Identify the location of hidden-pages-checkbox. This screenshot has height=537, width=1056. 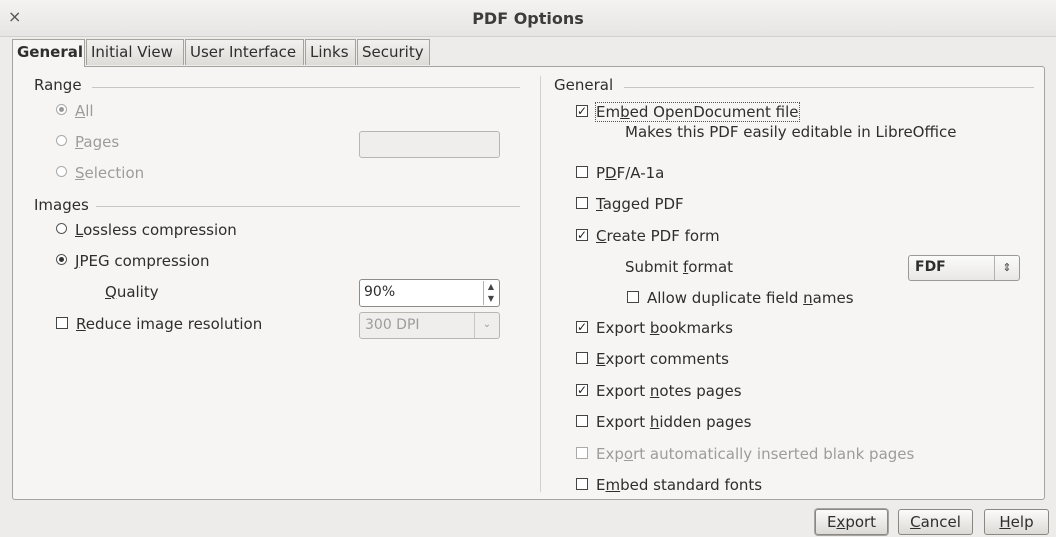
(582, 420).